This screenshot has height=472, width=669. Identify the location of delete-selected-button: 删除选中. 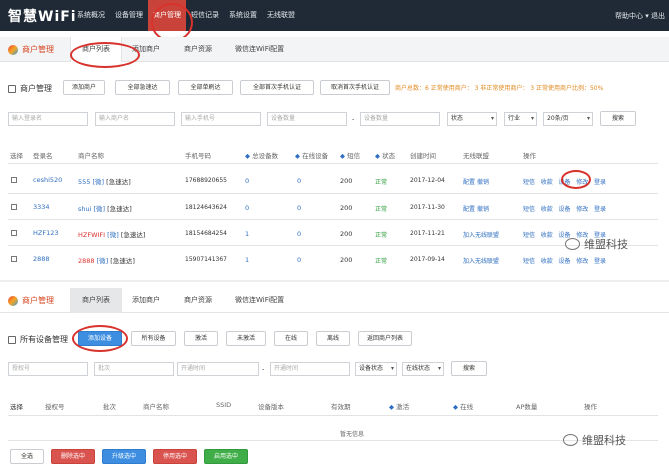
(73, 456).